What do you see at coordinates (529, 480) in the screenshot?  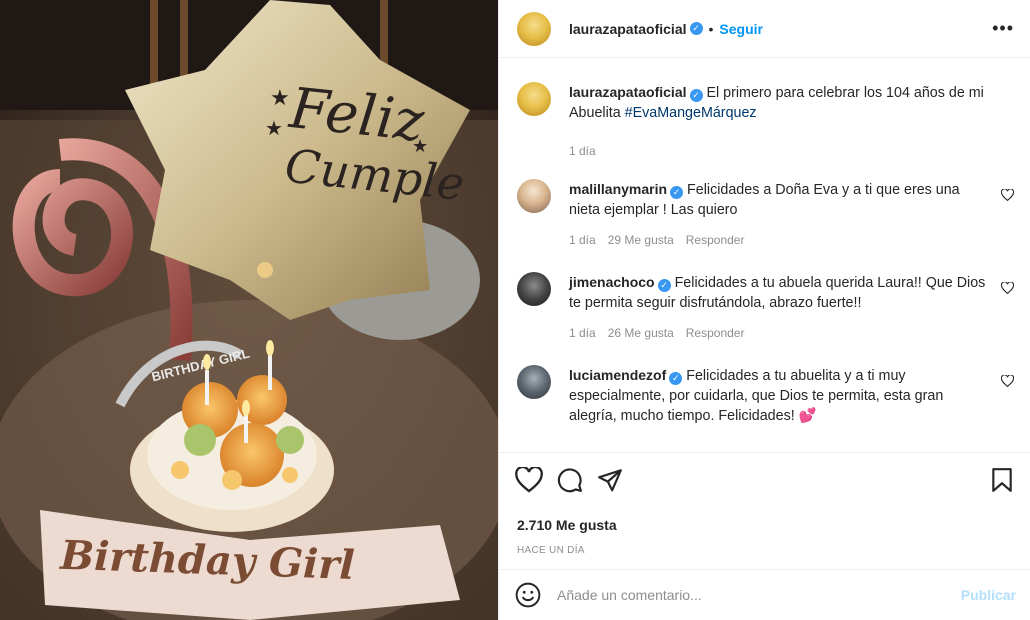 I see `like-heart-icon` at bounding box center [529, 480].